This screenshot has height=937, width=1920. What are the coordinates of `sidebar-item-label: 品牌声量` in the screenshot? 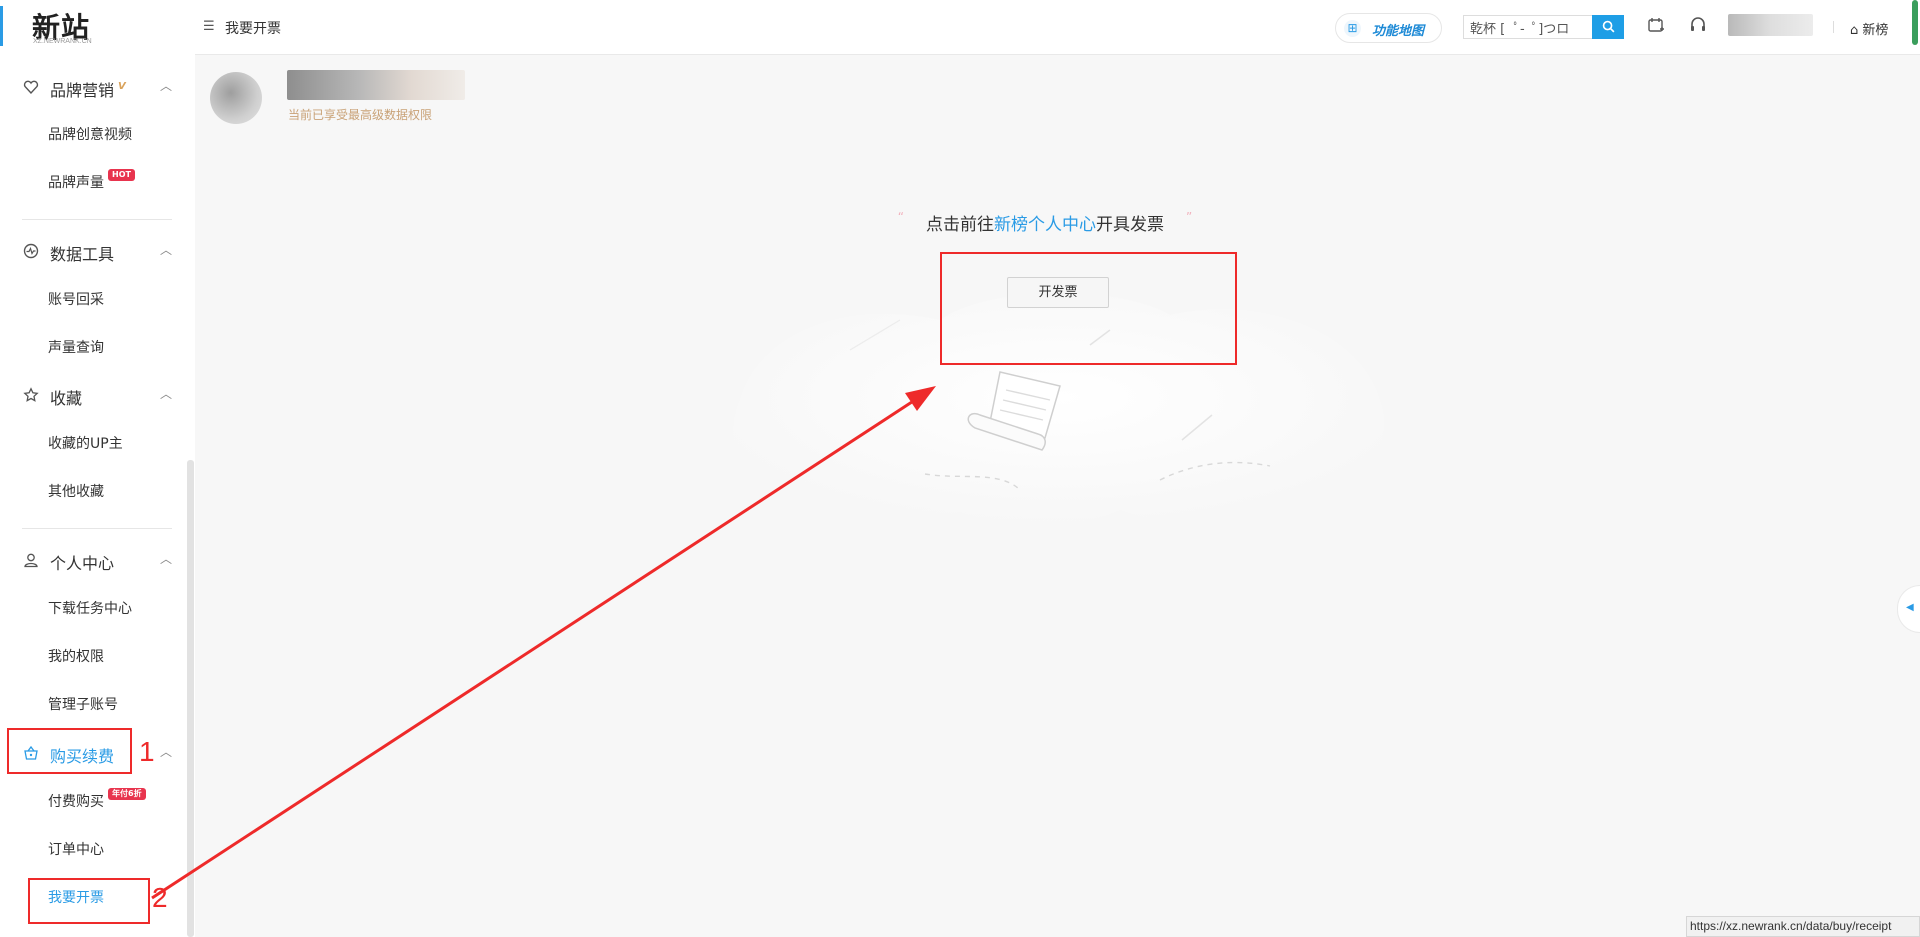 It's located at (76, 183).